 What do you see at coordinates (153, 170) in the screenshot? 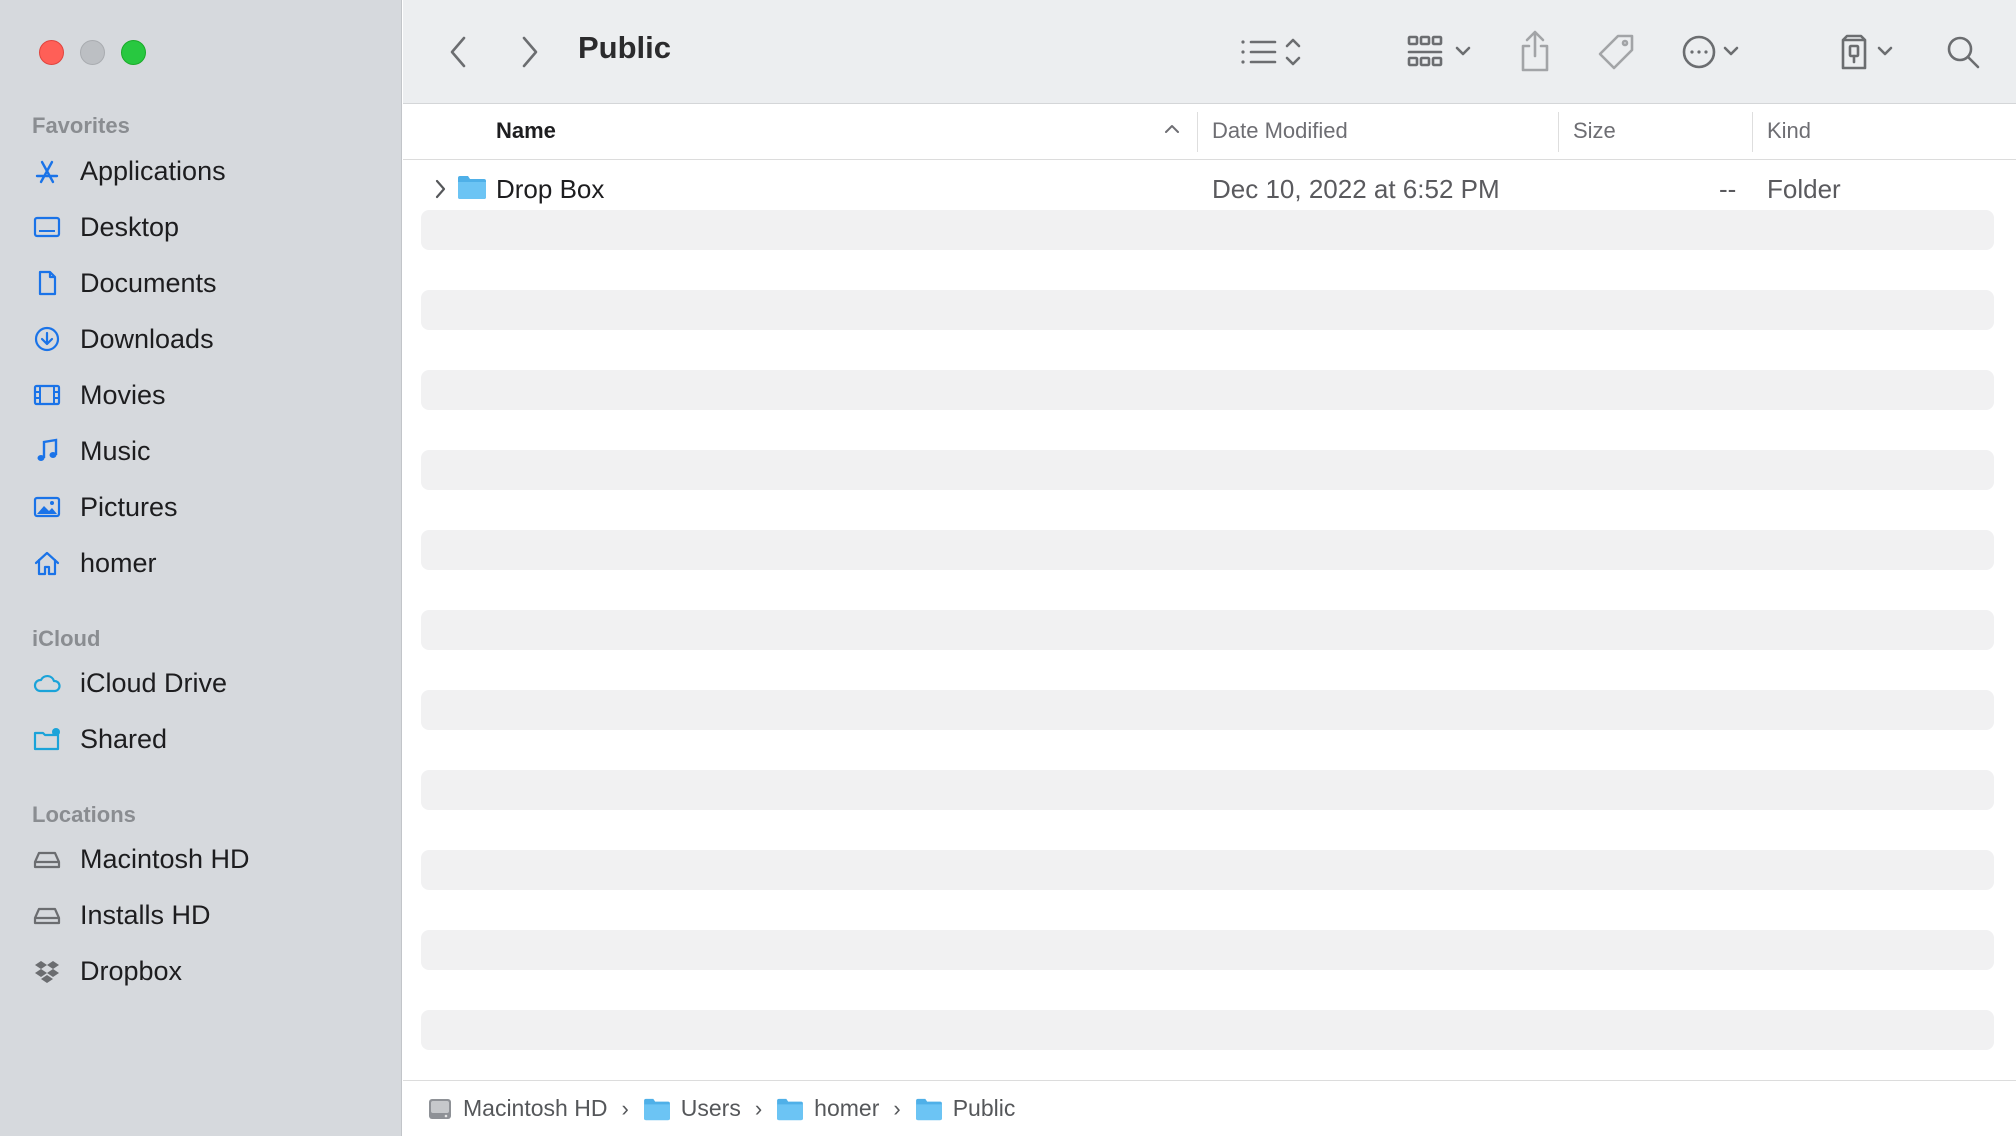
I see `sidebar-item-label: Applications` at bounding box center [153, 170].